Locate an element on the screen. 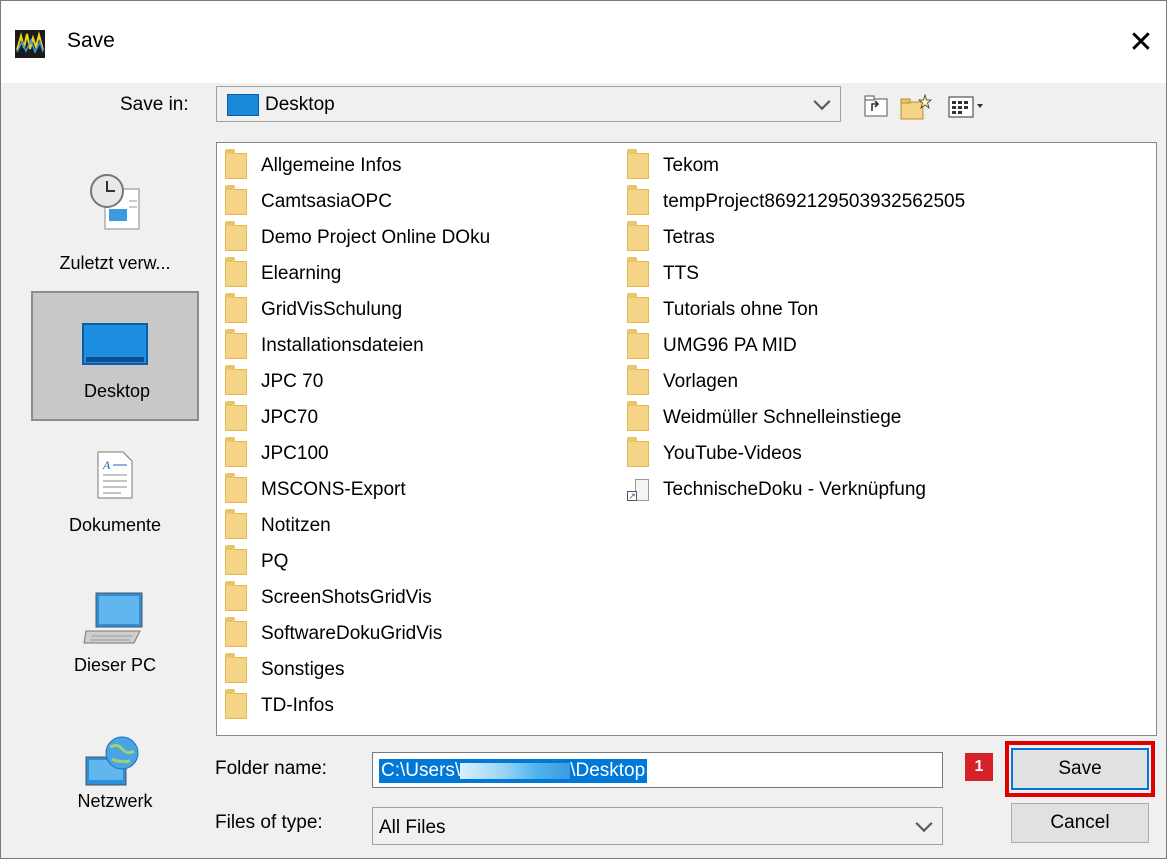 The height and width of the screenshot is (859, 1167). list-item: YouTube-Videos is located at coordinates (792, 454).